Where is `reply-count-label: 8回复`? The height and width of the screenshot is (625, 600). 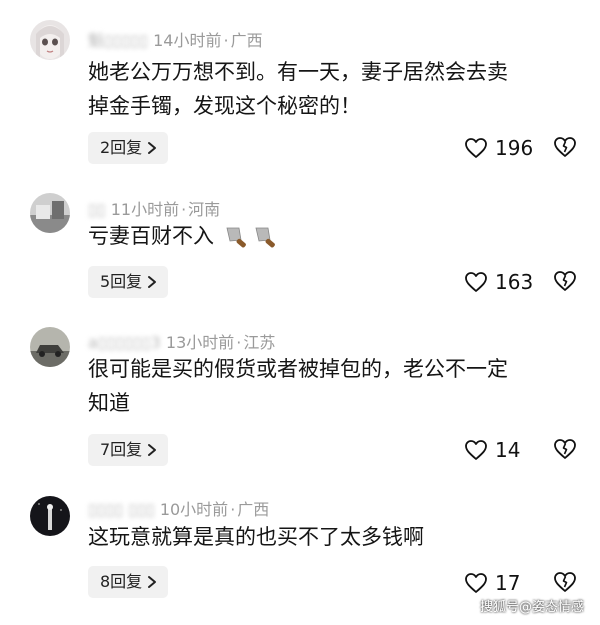 reply-count-label: 8回复 is located at coordinates (121, 581).